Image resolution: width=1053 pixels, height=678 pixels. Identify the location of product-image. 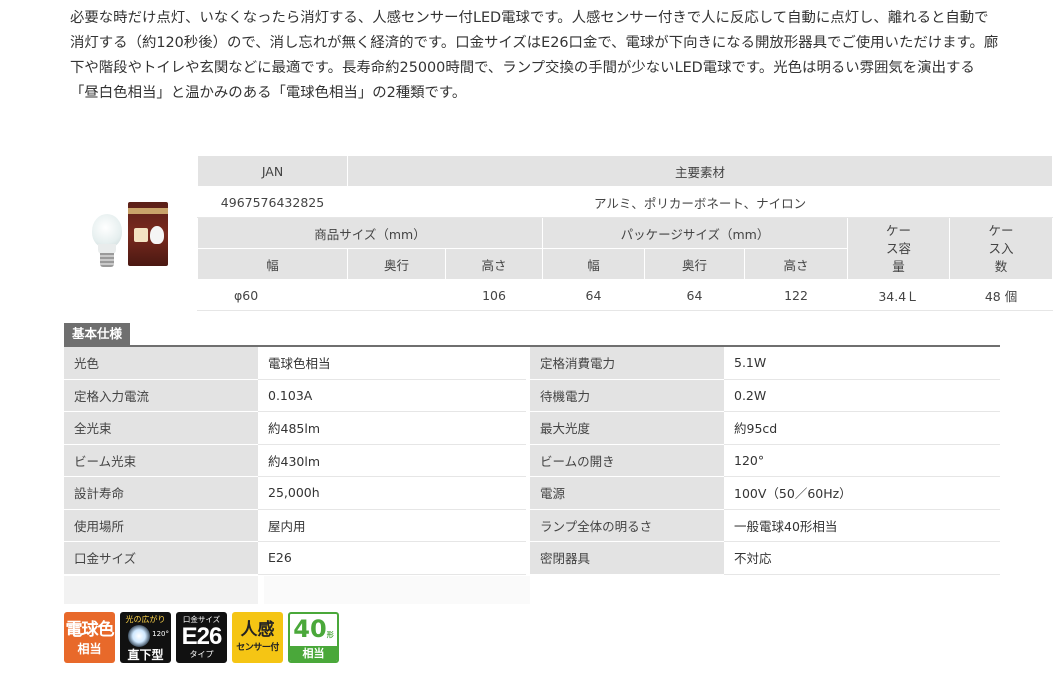
(134, 237).